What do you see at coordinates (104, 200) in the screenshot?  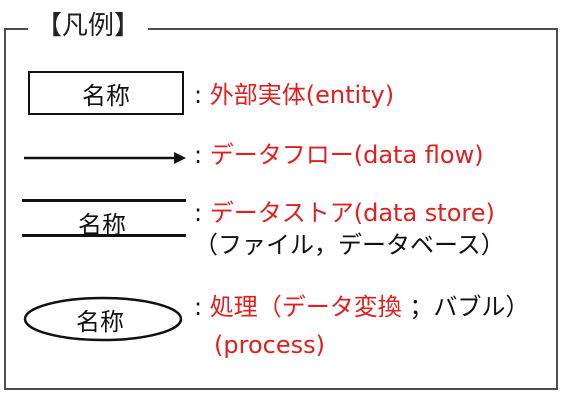 I see `data-store-top-line` at bounding box center [104, 200].